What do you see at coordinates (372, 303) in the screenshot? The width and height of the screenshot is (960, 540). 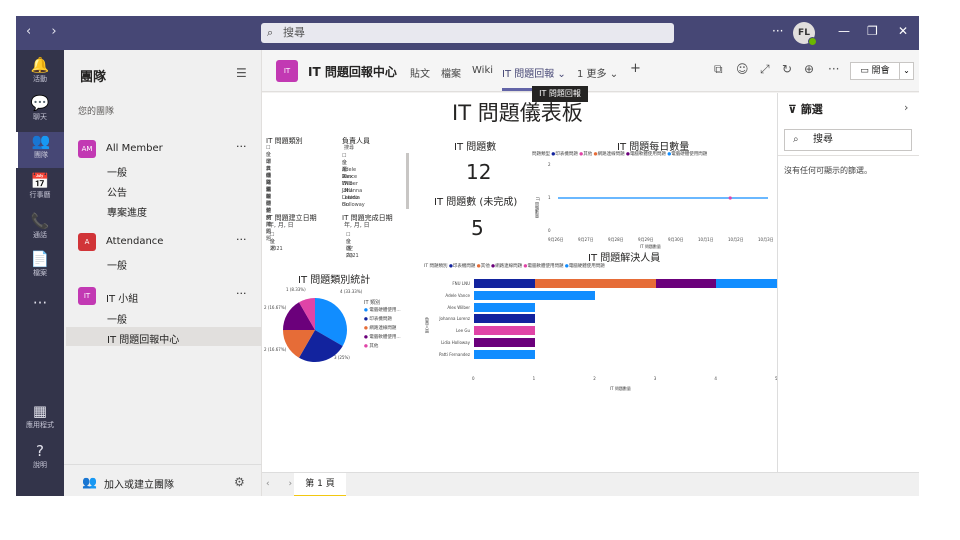 I see `pie-legend-title: IT 類別` at bounding box center [372, 303].